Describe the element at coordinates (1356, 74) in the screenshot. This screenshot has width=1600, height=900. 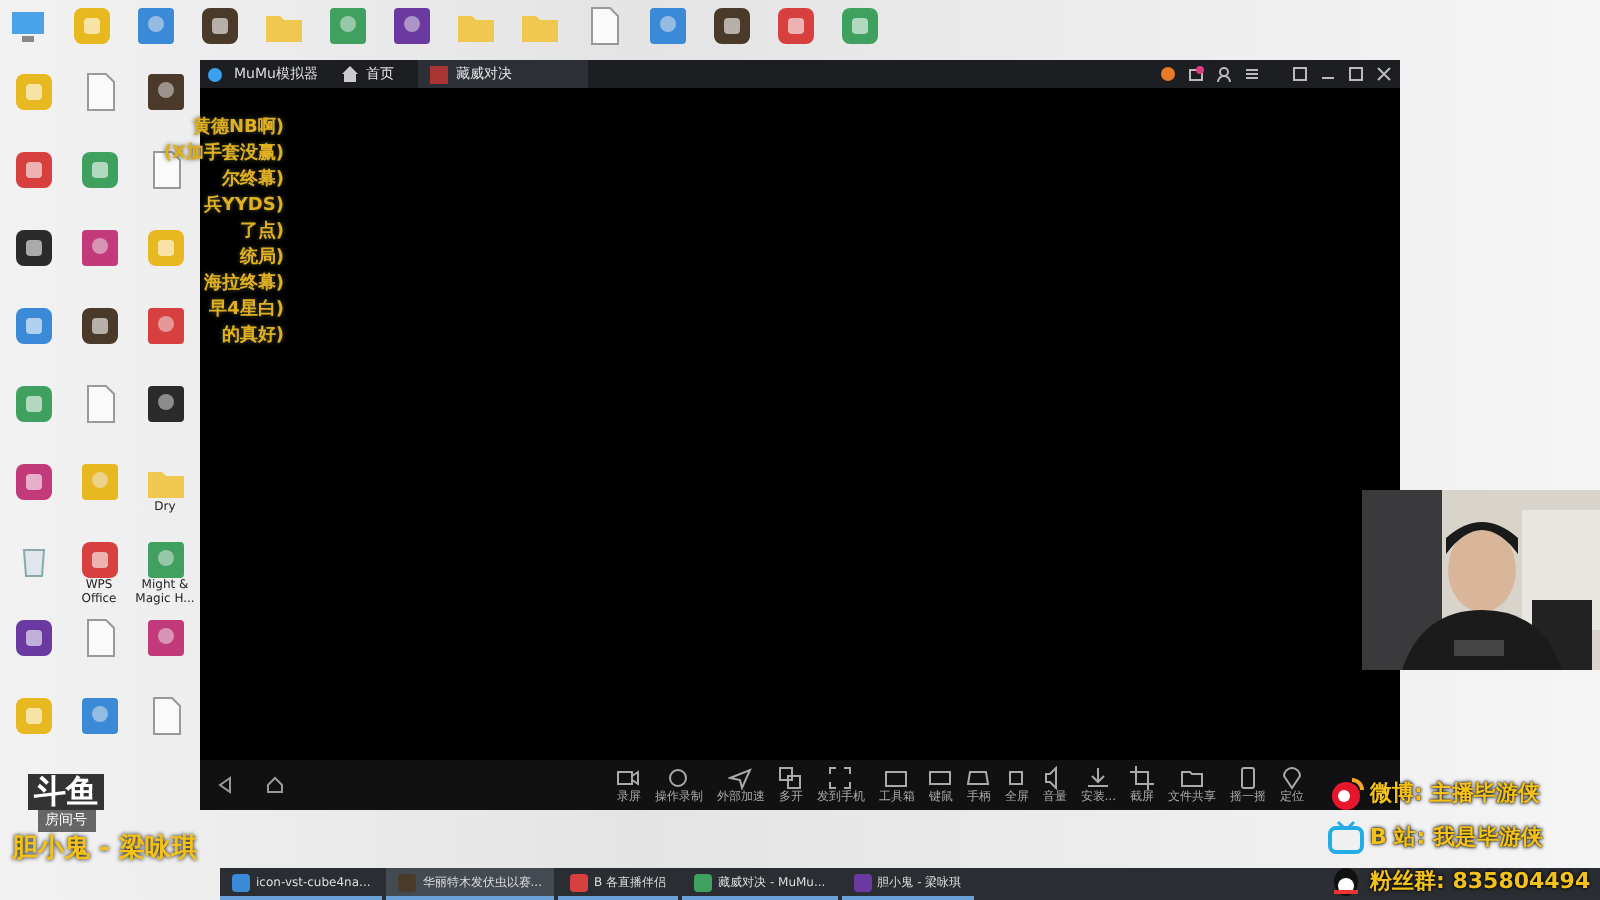
I see `maximize-icon` at that location.